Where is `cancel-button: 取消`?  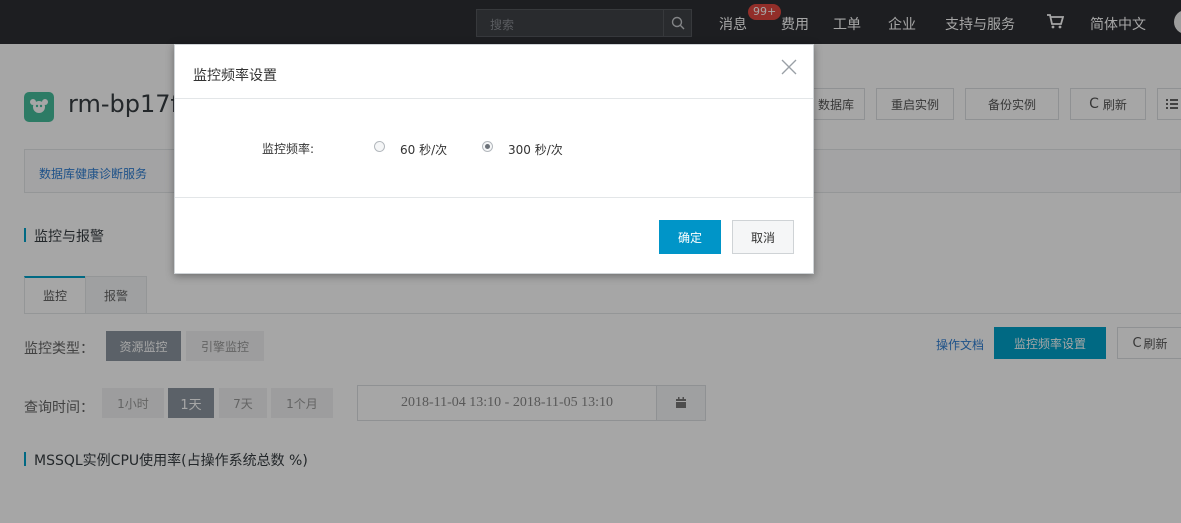 cancel-button: 取消 is located at coordinates (763, 237).